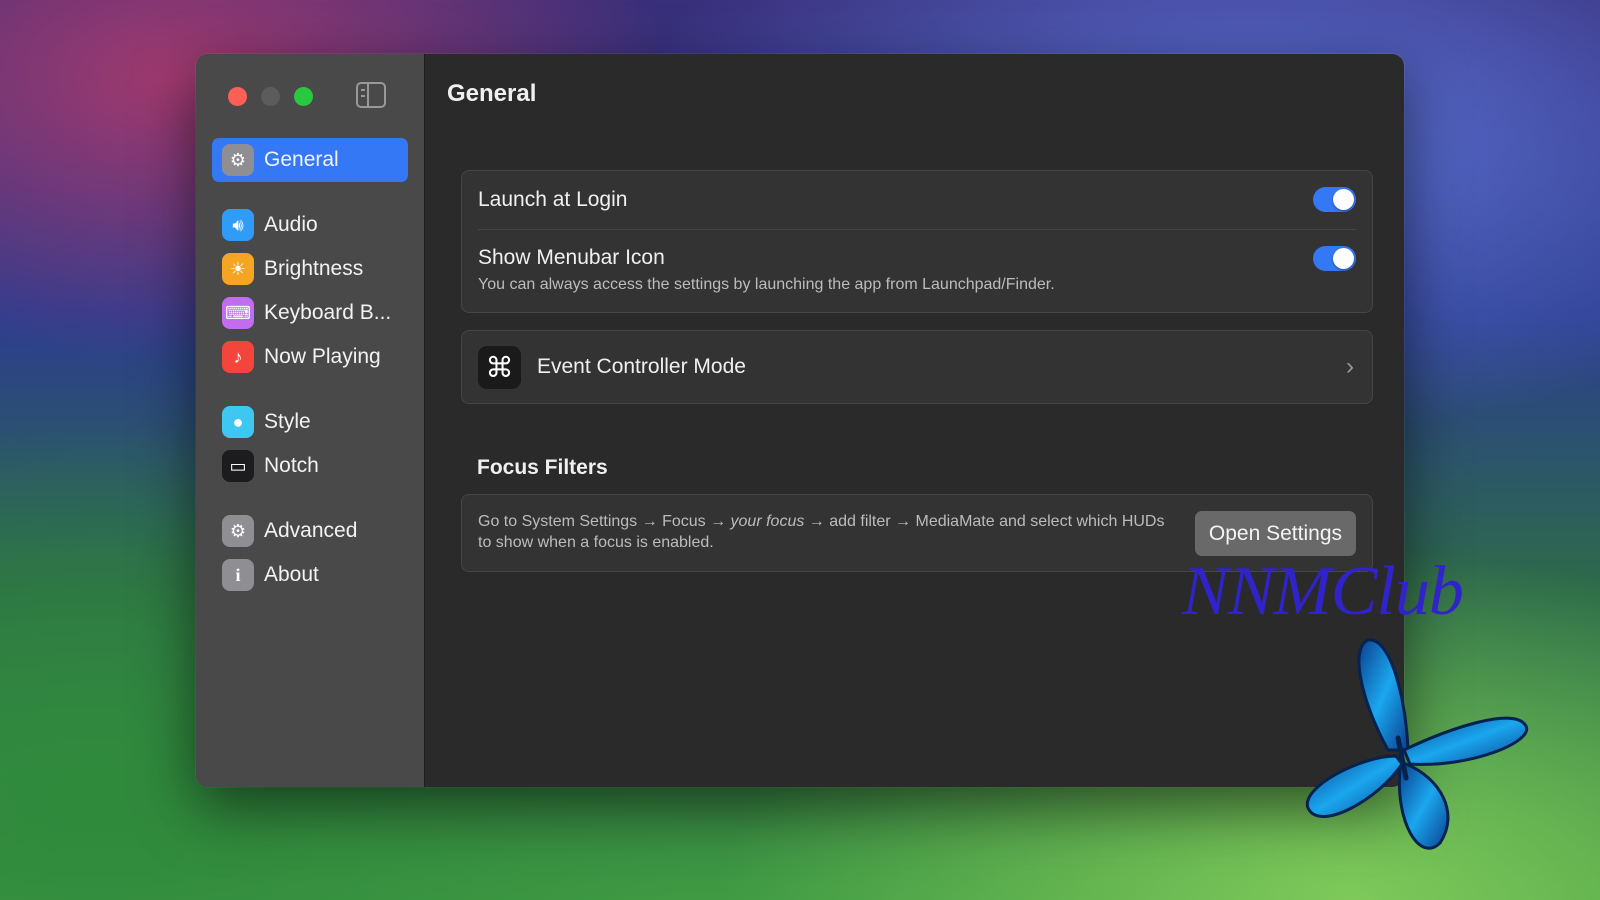 This screenshot has width=1600, height=900. Describe the element at coordinates (237, 96) in the screenshot. I see `close-window-button` at that location.